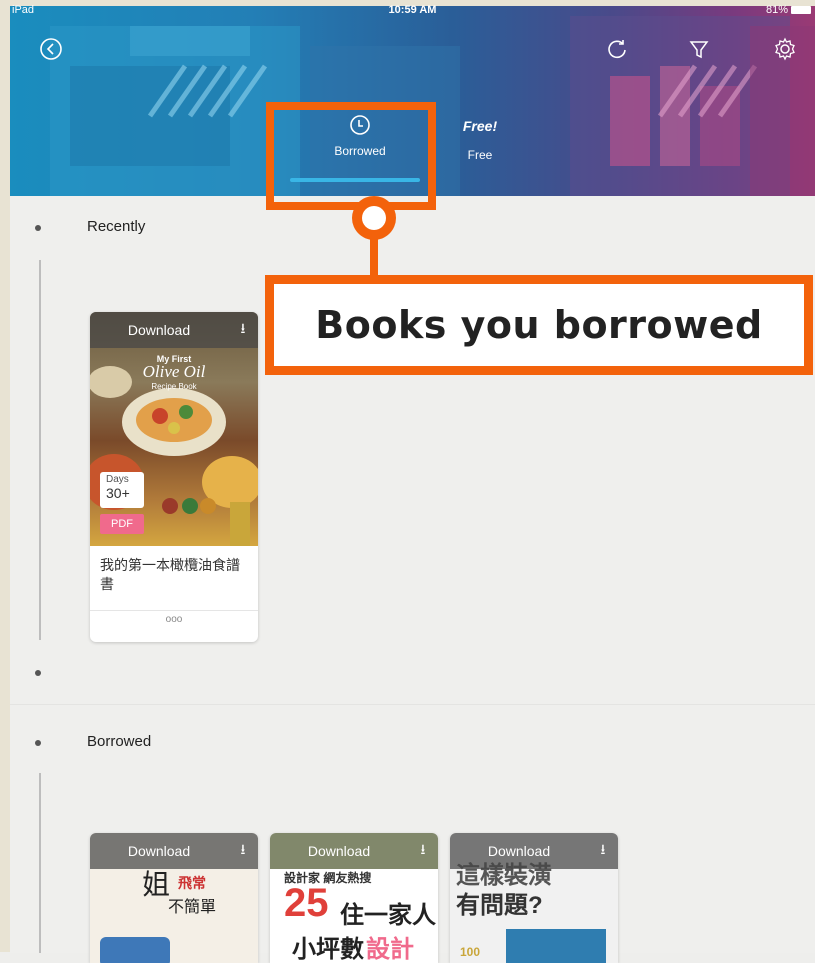  Describe the element at coordinates (174, 371) in the screenshot. I see `cover-title: Olive Oil` at that location.